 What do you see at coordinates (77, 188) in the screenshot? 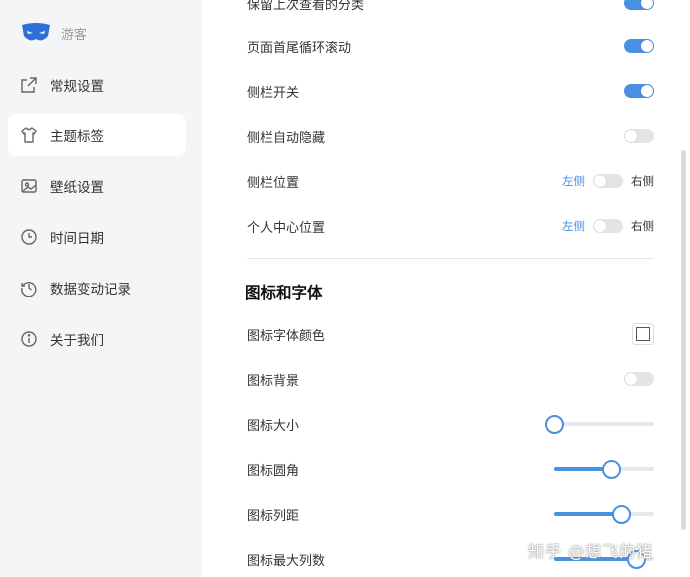
I see `sidebar-item-label: 壁纸设置` at bounding box center [77, 188].